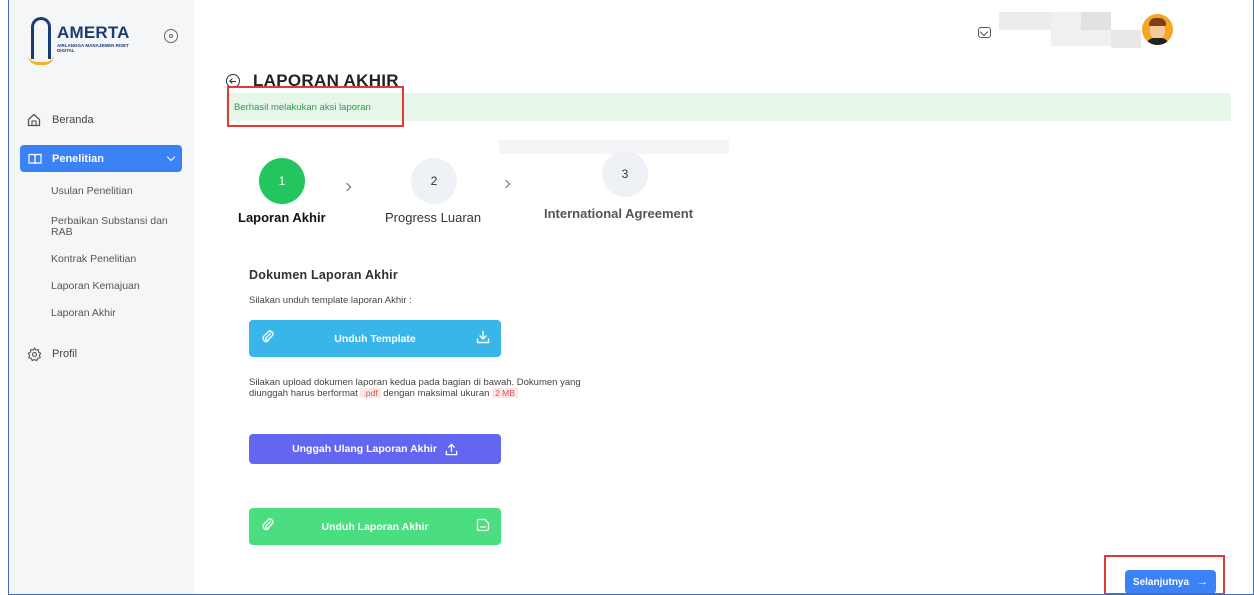 Image resolution: width=1254 pixels, height=595 pixels. I want to click on format-tag: .pdf, so click(370, 393).